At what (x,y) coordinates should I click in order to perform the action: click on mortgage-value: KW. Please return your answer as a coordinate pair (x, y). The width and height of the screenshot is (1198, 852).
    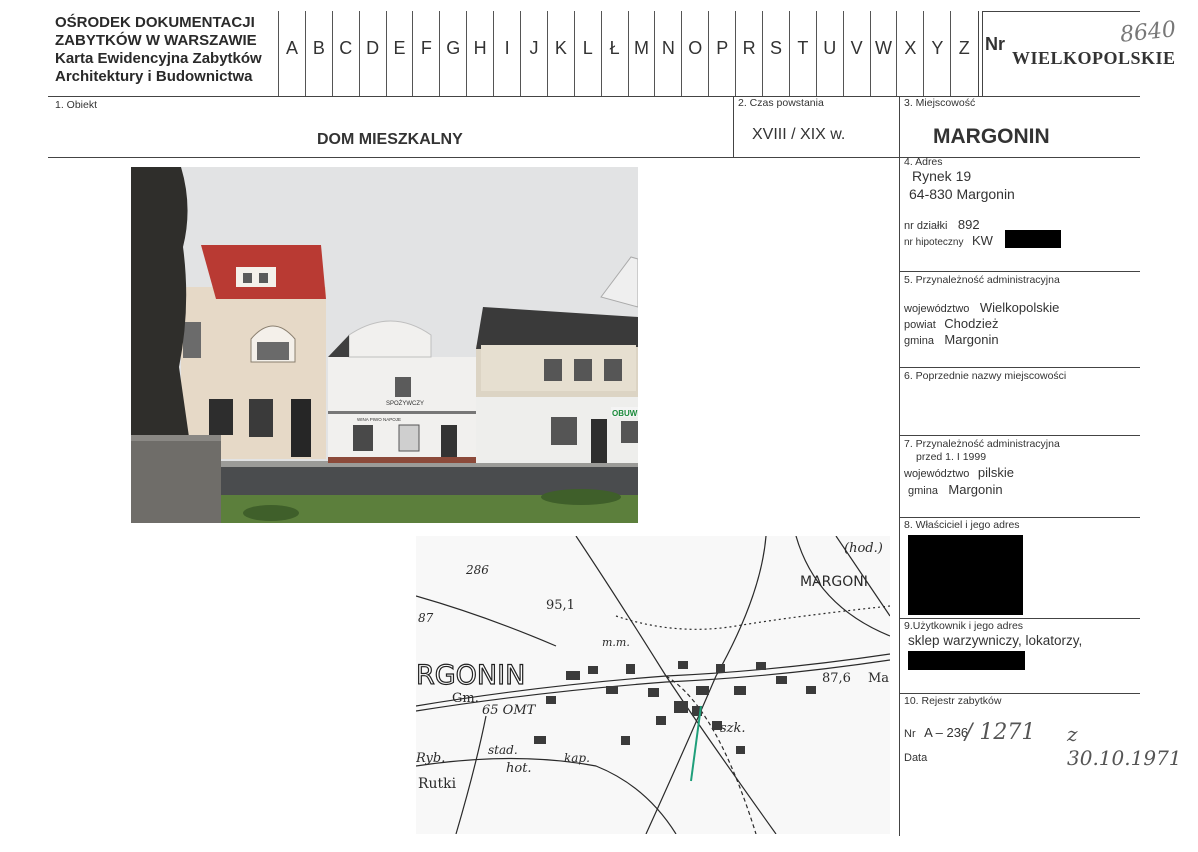
    Looking at the image, I should click on (982, 240).